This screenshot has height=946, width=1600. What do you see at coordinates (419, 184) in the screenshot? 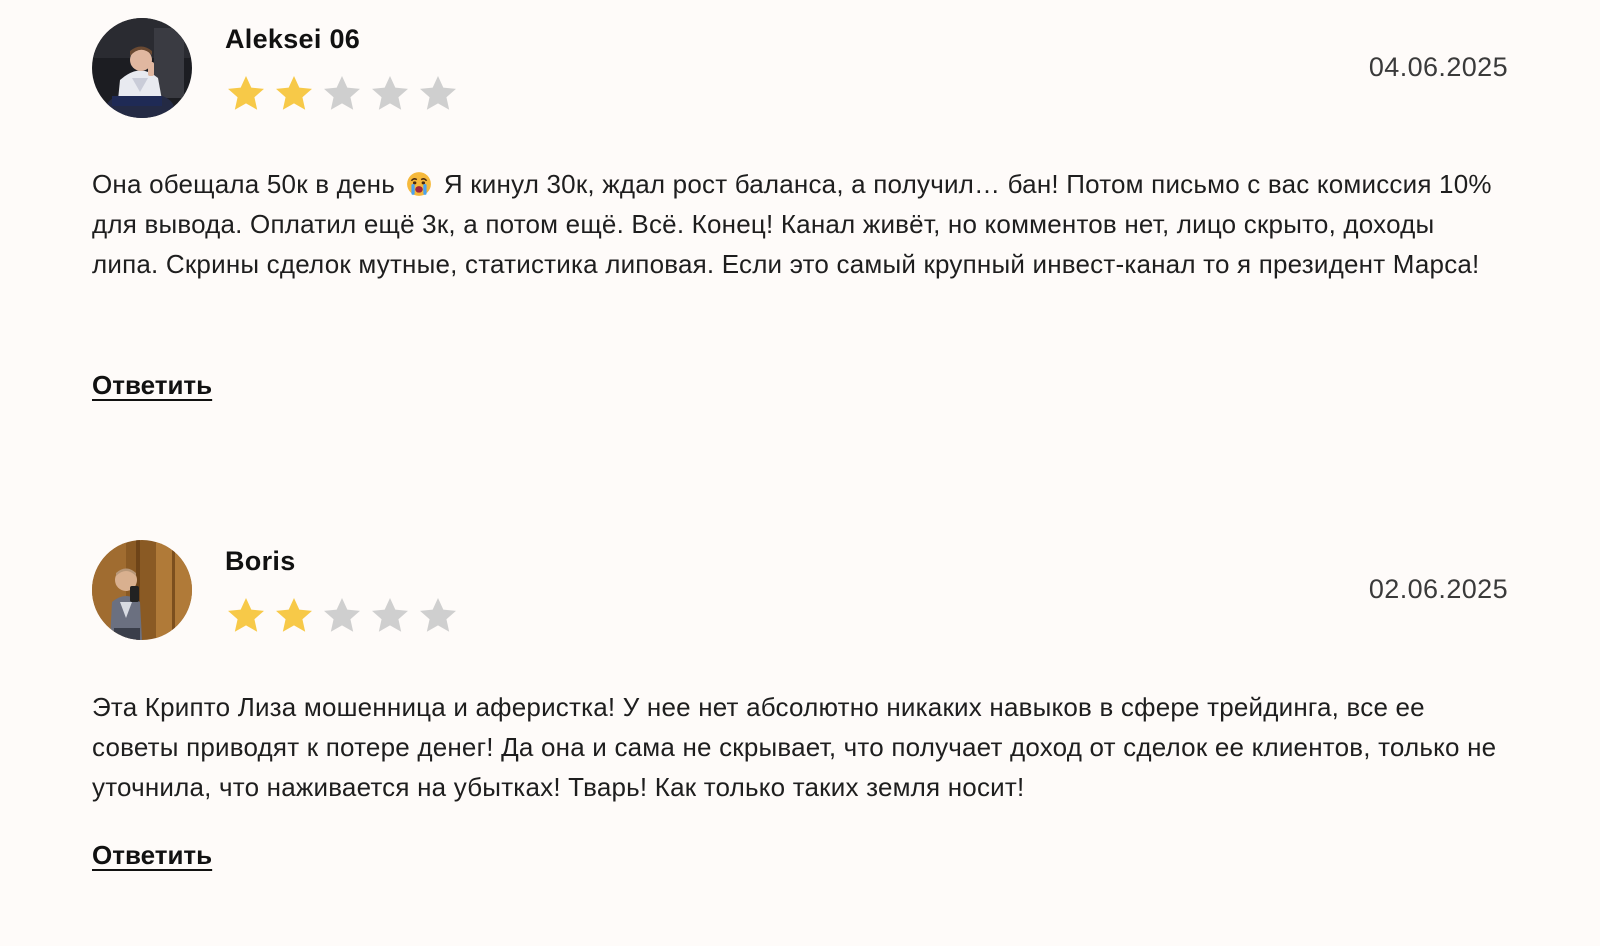
I see `crying-face-emoji-icon` at bounding box center [419, 184].